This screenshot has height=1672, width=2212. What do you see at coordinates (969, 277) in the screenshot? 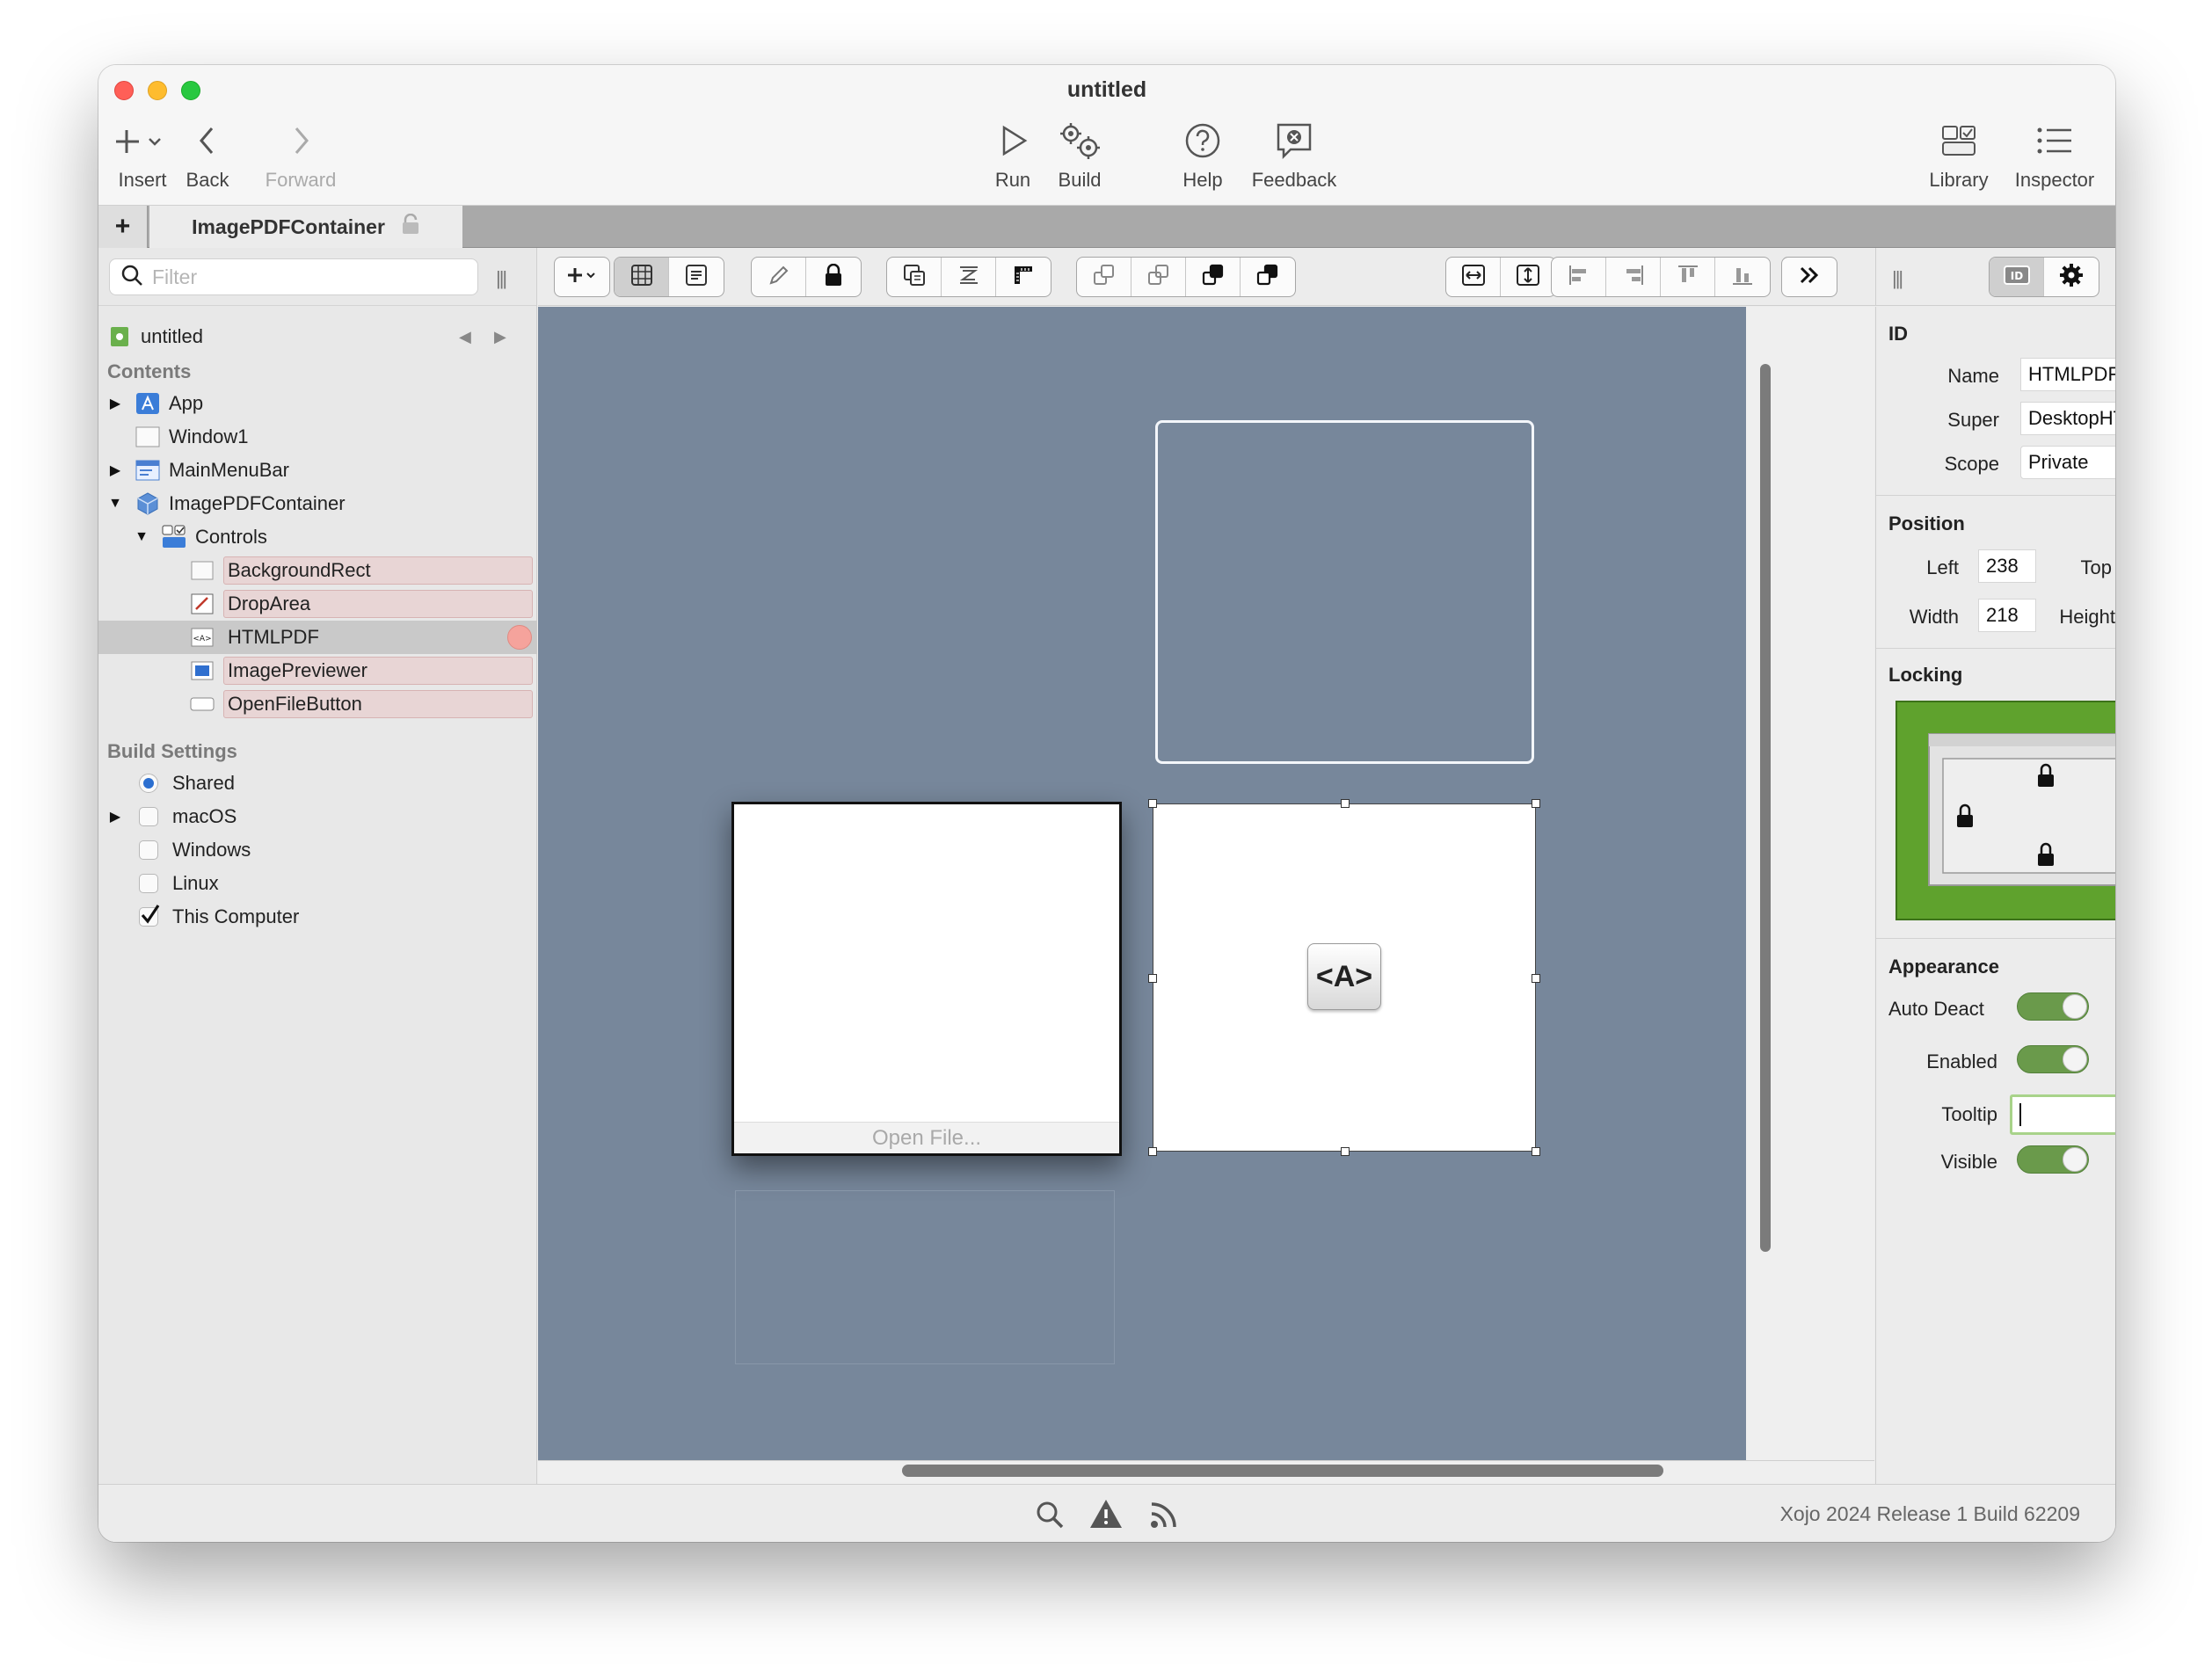
I see `stacking-button` at bounding box center [969, 277].